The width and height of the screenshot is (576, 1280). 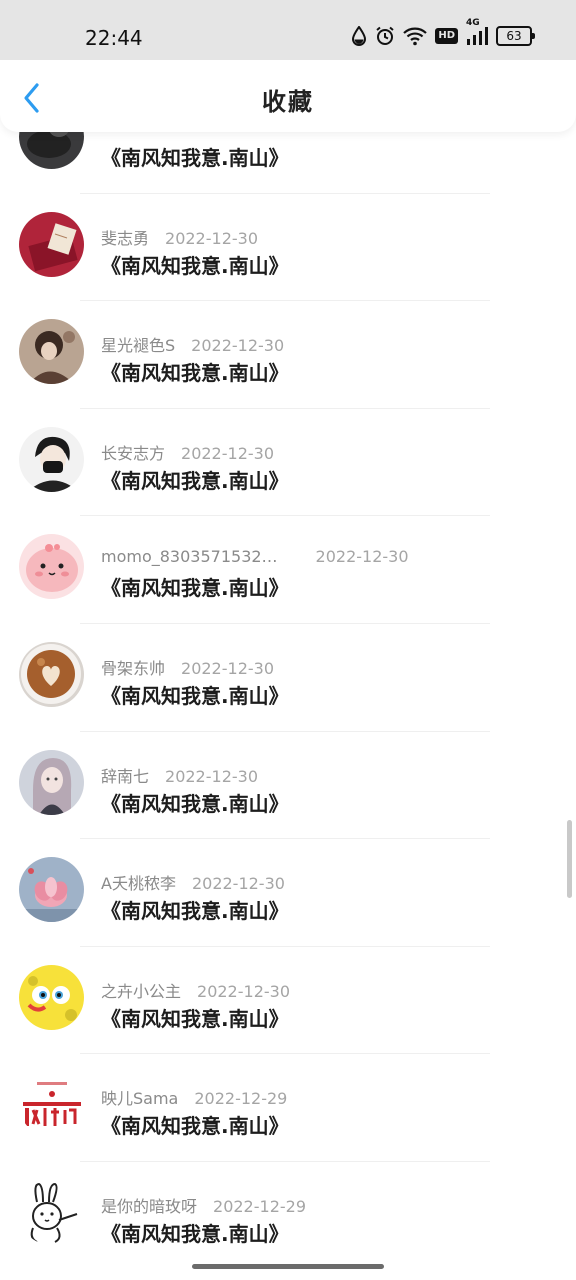 What do you see at coordinates (125, 238) in the screenshot?
I see `username: 斐志勇` at bounding box center [125, 238].